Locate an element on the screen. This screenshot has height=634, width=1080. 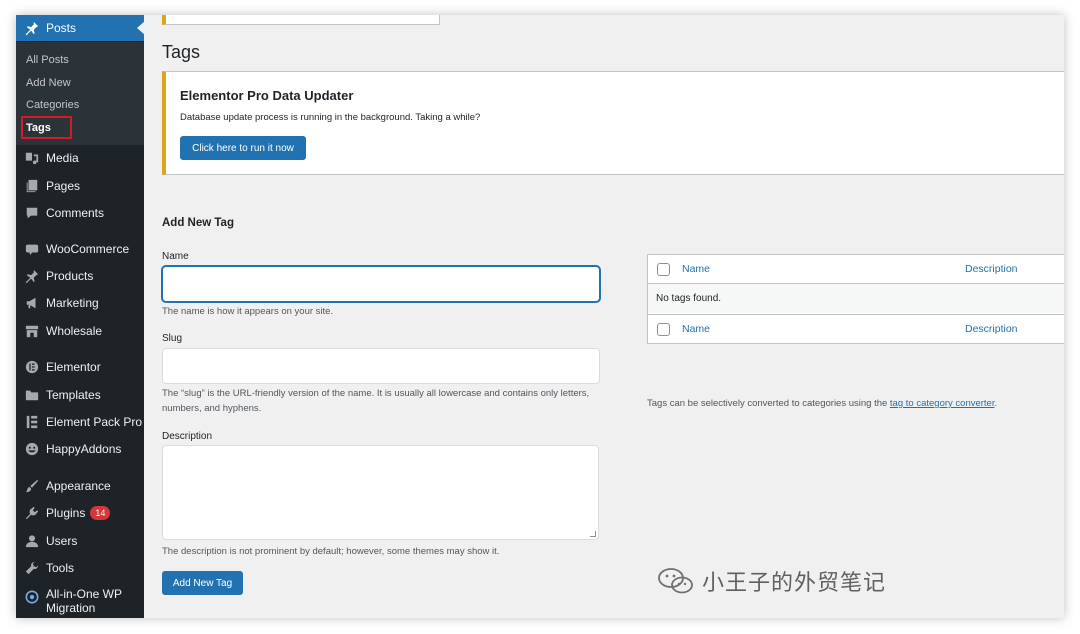
tools-icon is located at coordinates (32, 568).